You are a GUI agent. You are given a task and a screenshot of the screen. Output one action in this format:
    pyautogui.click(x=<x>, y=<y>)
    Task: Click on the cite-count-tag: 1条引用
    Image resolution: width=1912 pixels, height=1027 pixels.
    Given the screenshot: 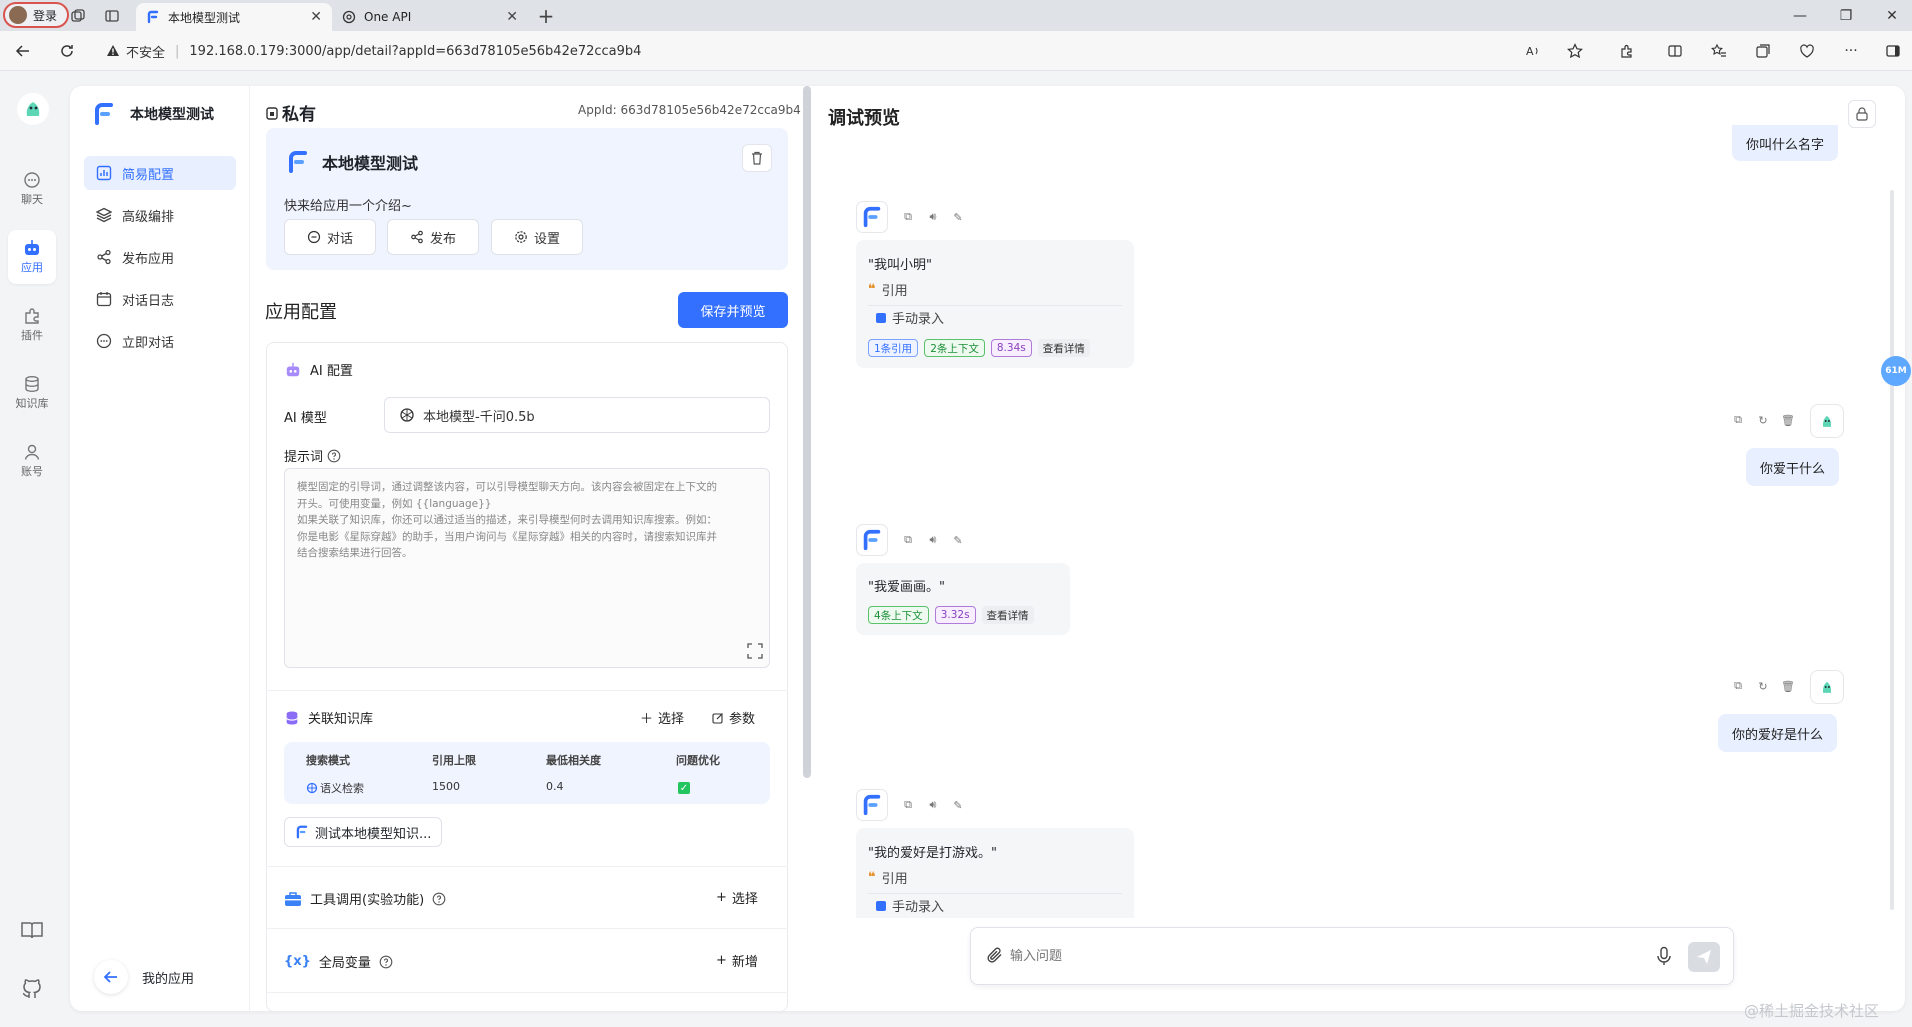 What is the action you would take?
    pyautogui.click(x=893, y=348)
    